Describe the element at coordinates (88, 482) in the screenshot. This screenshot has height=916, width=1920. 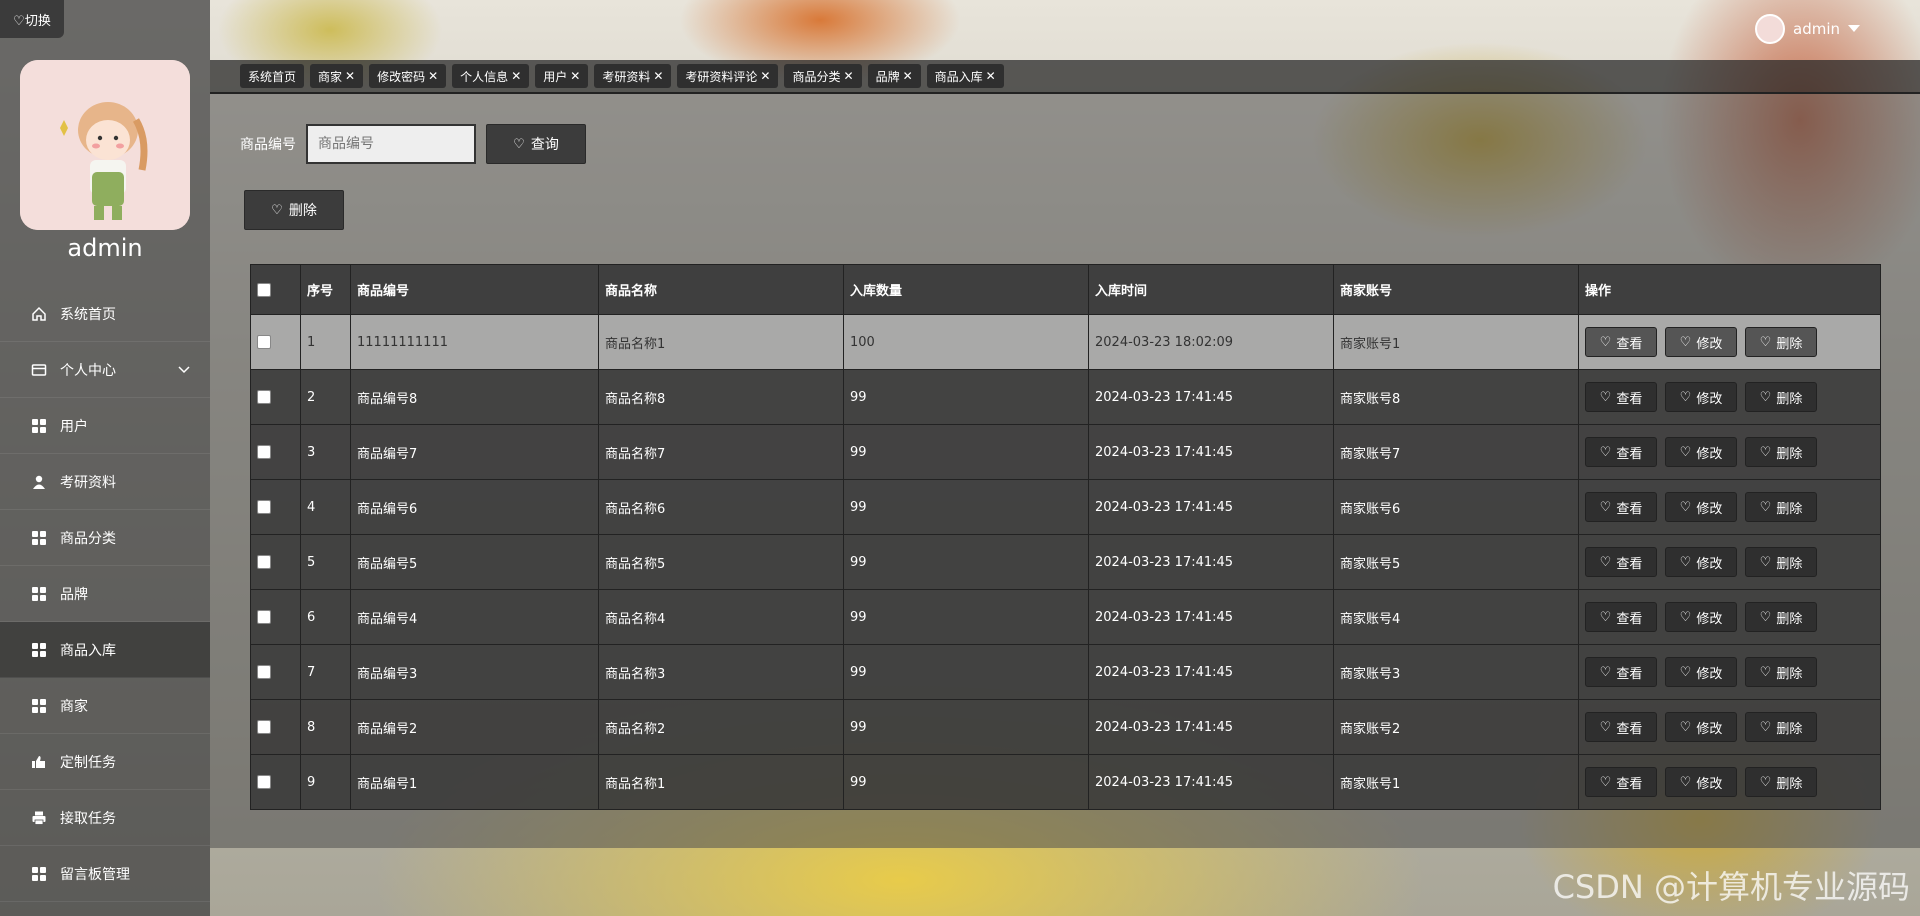
I see `sidebar-item-label: 考研资料` at that location.